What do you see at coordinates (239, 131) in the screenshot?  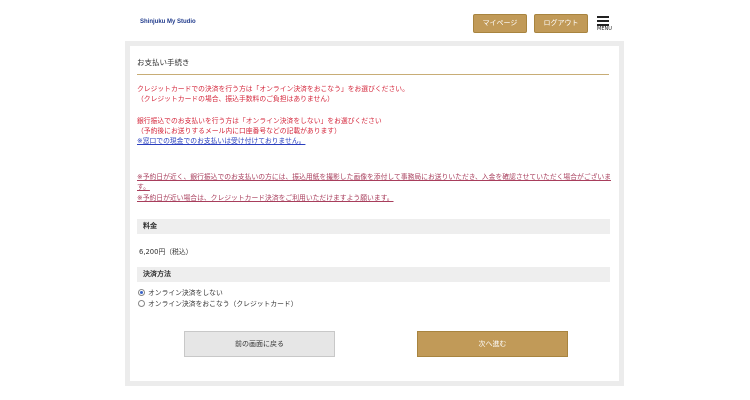 I see `bank-mail-note: （予約後にお送りするメール内に口座番号などの記載があります）` at bounding box center [239, 131].